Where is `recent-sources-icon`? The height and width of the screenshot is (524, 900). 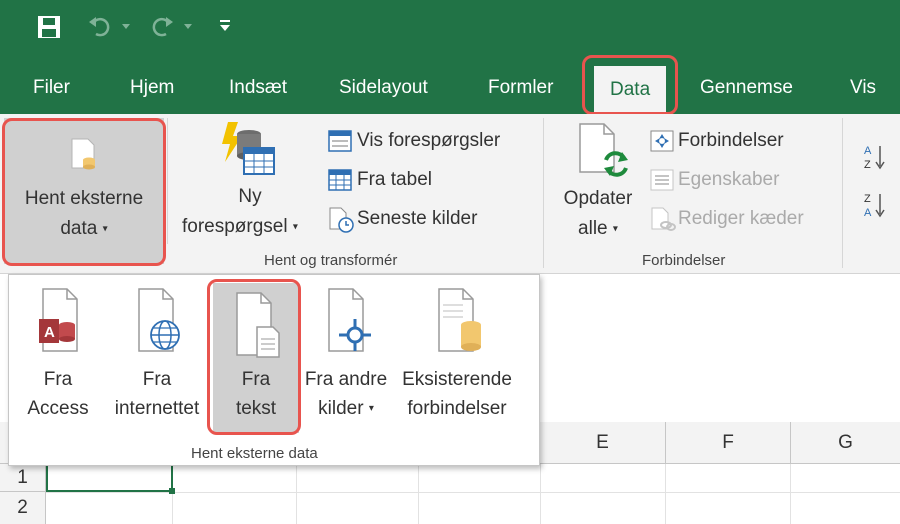
recent-sources-icon is located at coordinates (341, 220).